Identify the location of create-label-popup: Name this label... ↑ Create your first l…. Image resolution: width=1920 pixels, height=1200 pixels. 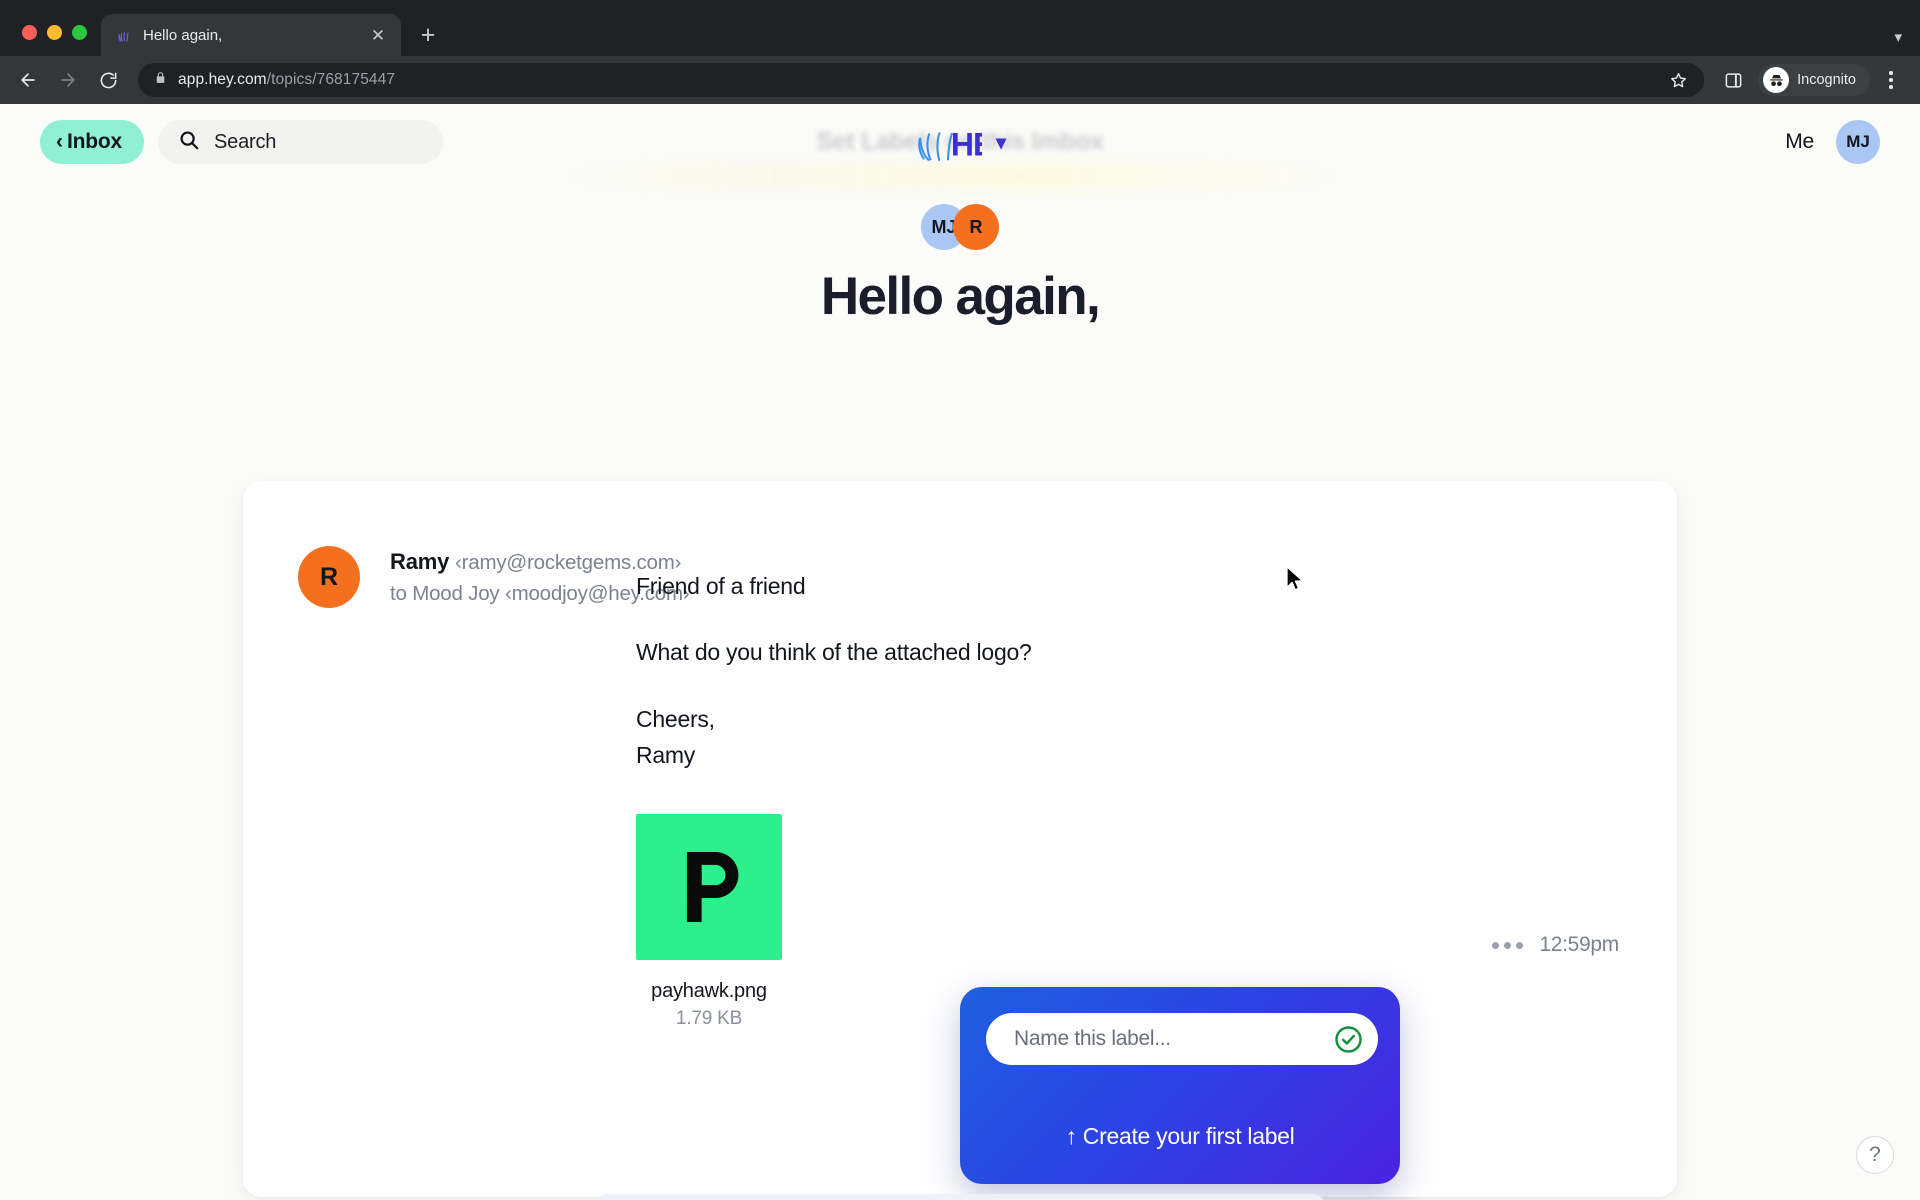
(1180, 1085).